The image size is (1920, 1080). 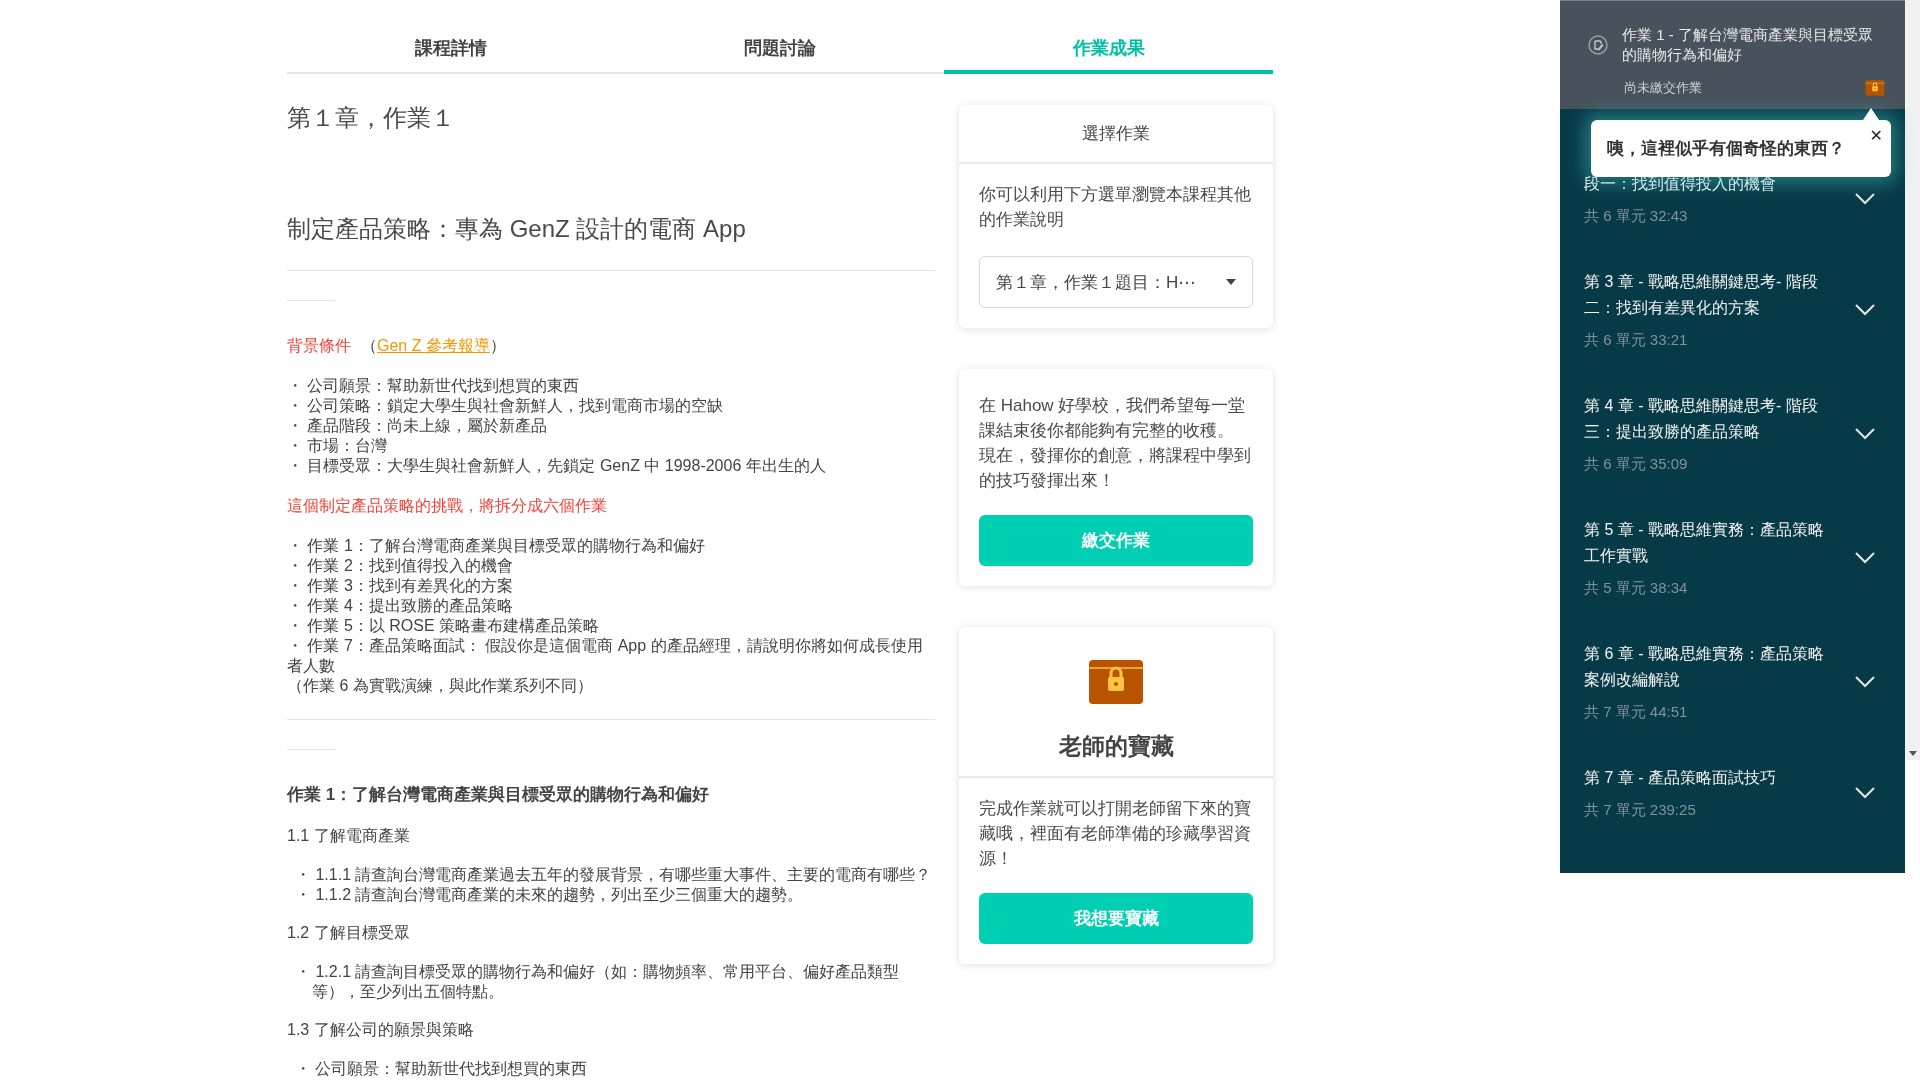 I want to click on card-title: 選擇作業, so click(x=1116, y=134).